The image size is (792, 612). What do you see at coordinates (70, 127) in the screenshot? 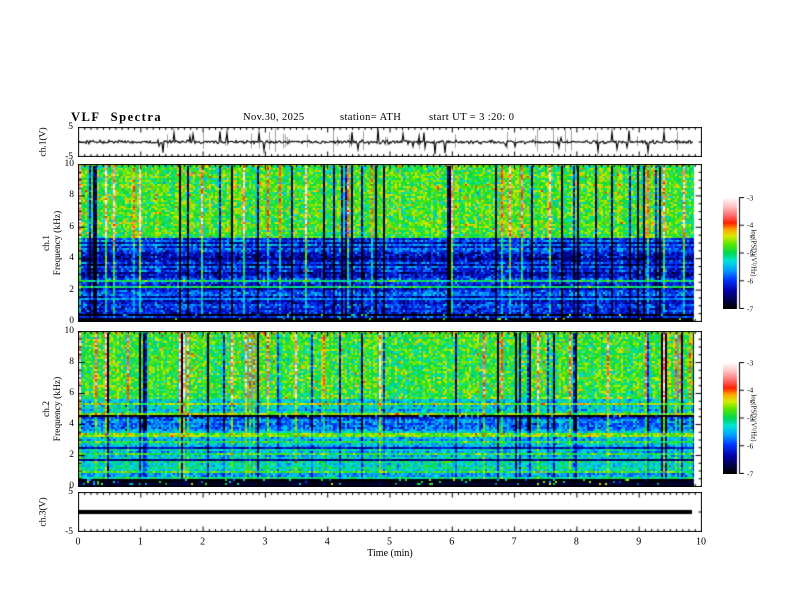
I see `ch1_wave-ytick-top: 5` at bounding box center [70, 127].